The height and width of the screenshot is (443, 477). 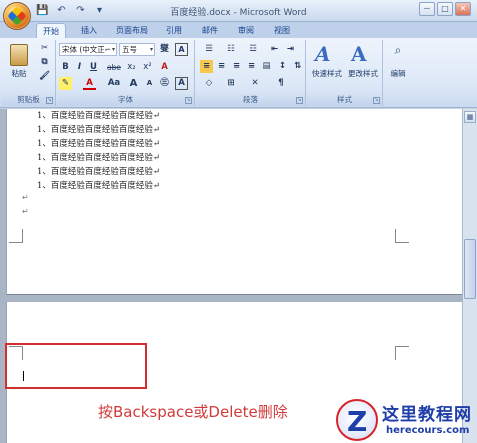 I want to click on increase-indent-icon: ⇥, so click(x=290, y=49).